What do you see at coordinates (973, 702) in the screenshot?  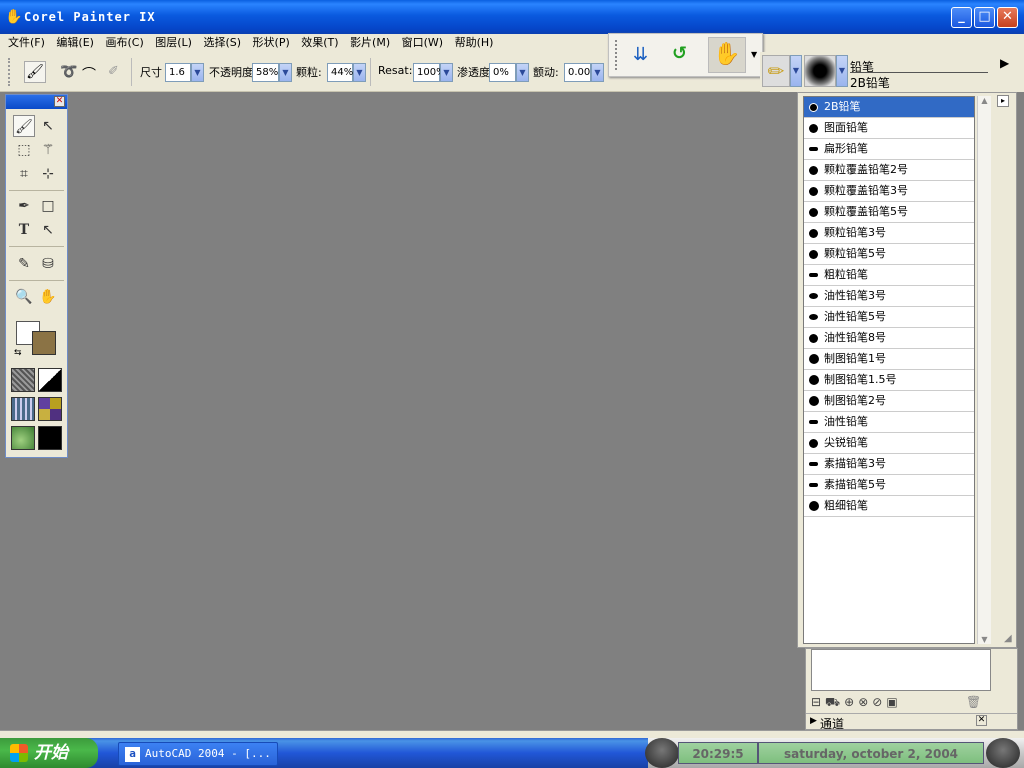 I see `trash-icon: 🗑` at bounding box center [973, 702].